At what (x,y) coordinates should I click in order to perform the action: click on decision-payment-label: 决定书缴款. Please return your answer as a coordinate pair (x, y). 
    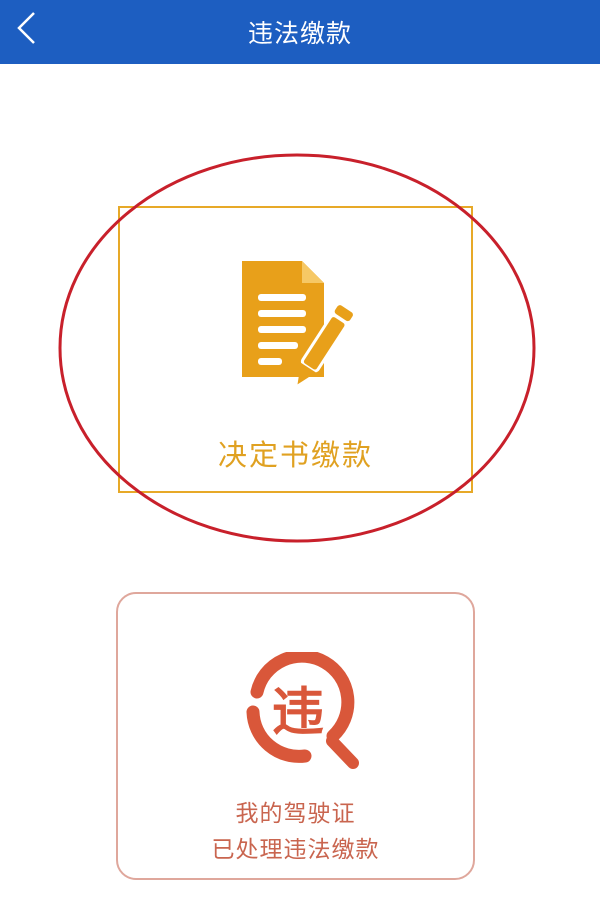
    Looking at the image, I should click on (295, 455).